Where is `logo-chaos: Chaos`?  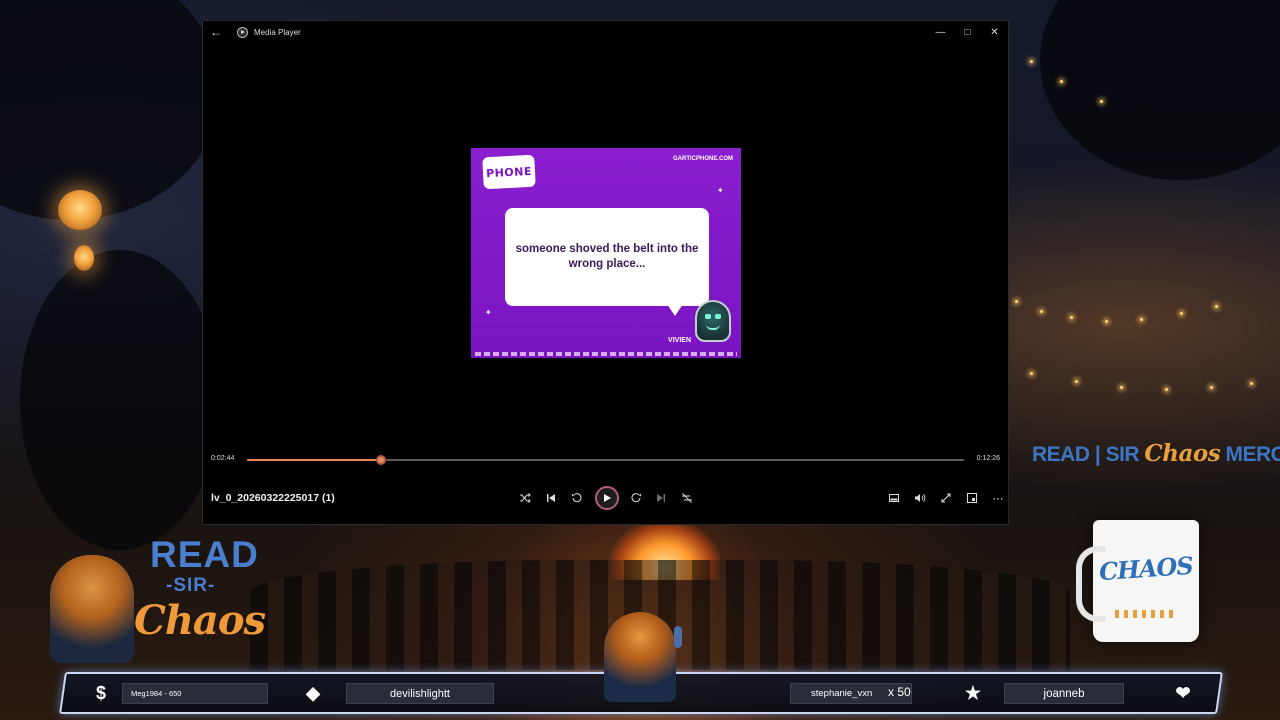 logo-chaos: Chaos is located at coordinates (200, 620).